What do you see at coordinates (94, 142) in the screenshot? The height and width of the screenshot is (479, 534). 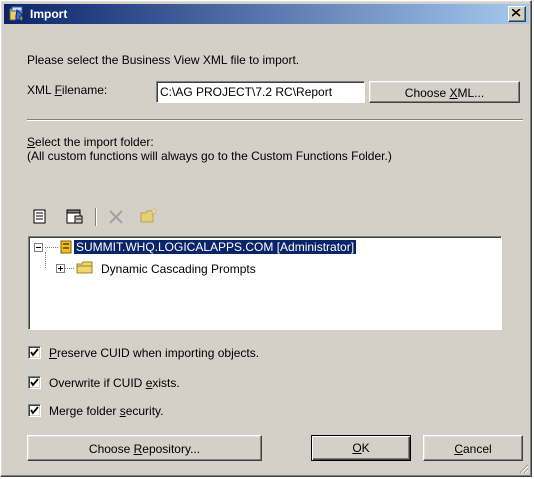 I see `select-folder-rest: elect the import folder:` at bounding box center [94, 142].